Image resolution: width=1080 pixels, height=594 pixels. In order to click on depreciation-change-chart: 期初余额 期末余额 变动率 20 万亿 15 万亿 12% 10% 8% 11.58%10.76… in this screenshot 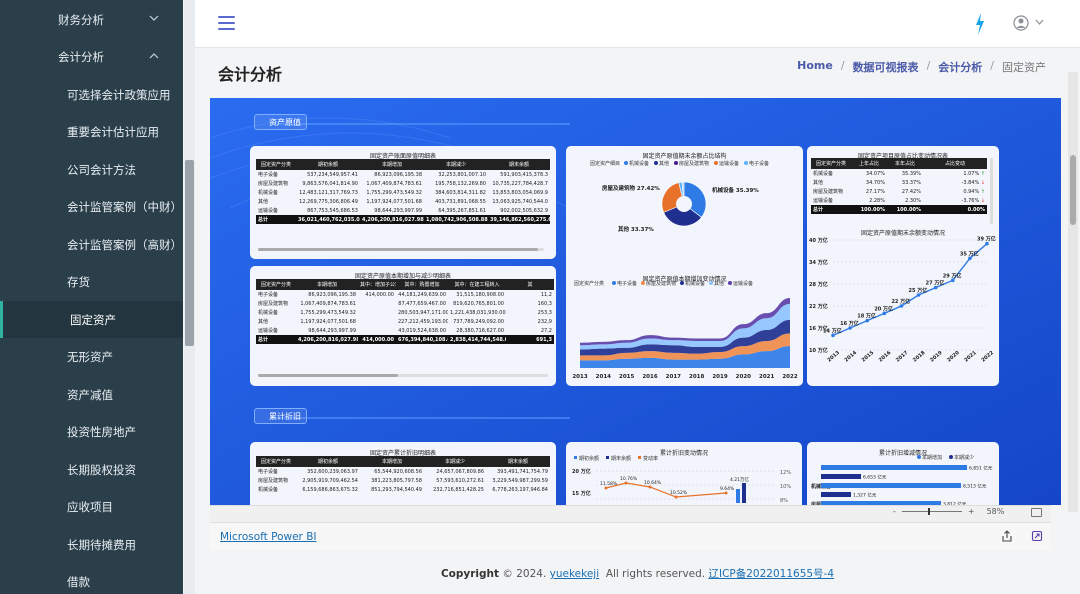, I will do `click(684, 479)`.